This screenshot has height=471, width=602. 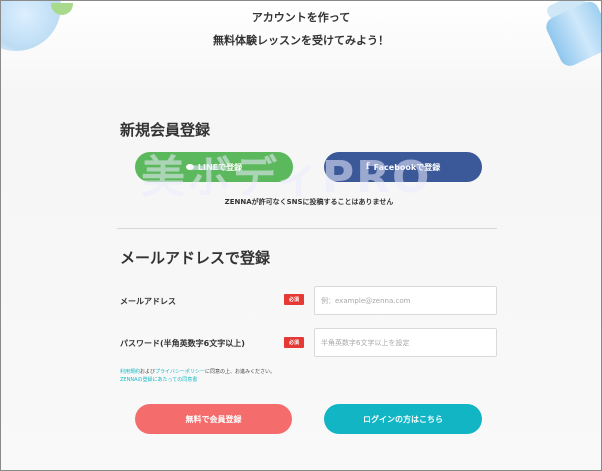 What do you see at coordinates (403, 419) in the screenshot?
I see `login-button: ログインの方はこちら` at bounding box center [403, 419].